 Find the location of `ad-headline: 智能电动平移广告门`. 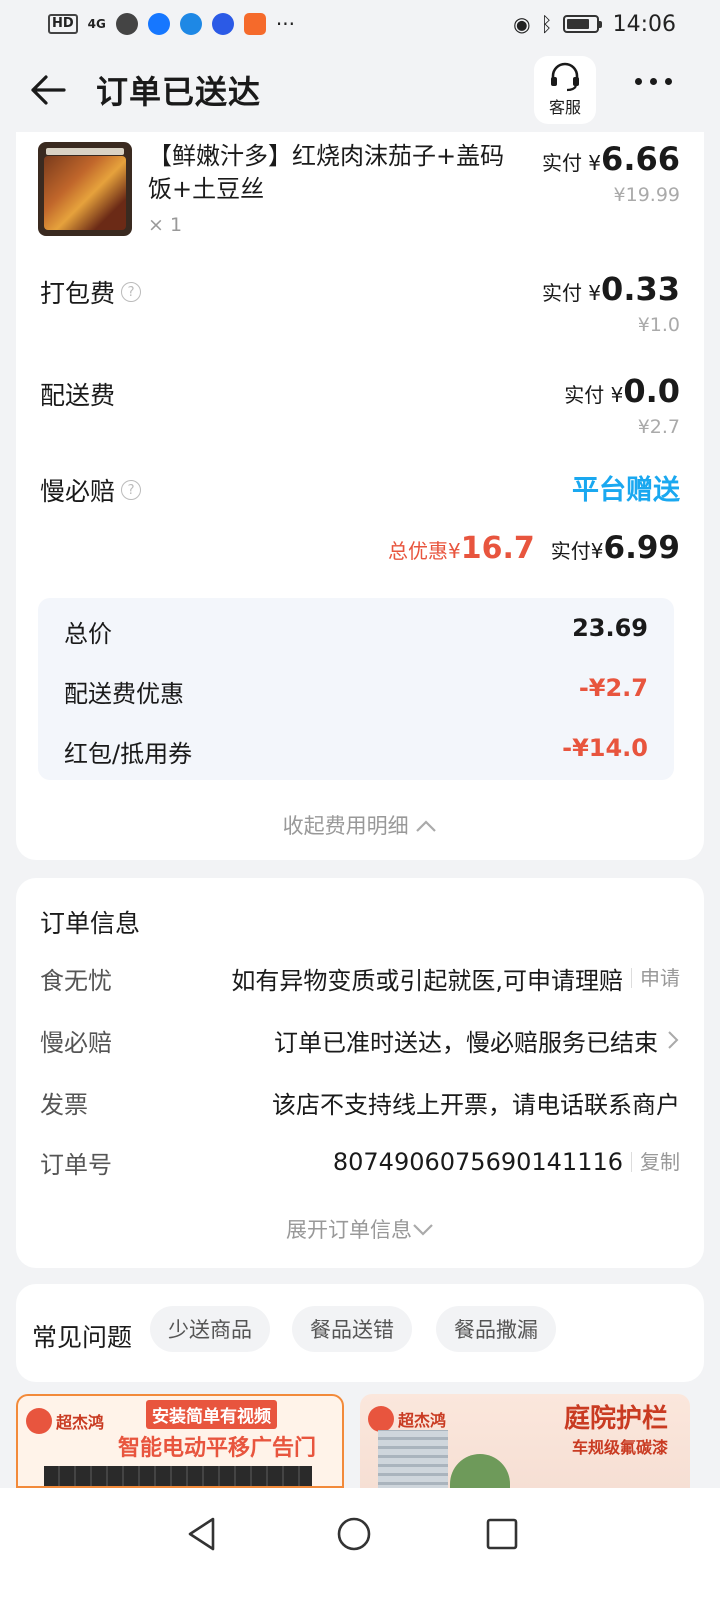

ad-headline: 智能电动平移广告门 is located at coordinates (217, 1448).